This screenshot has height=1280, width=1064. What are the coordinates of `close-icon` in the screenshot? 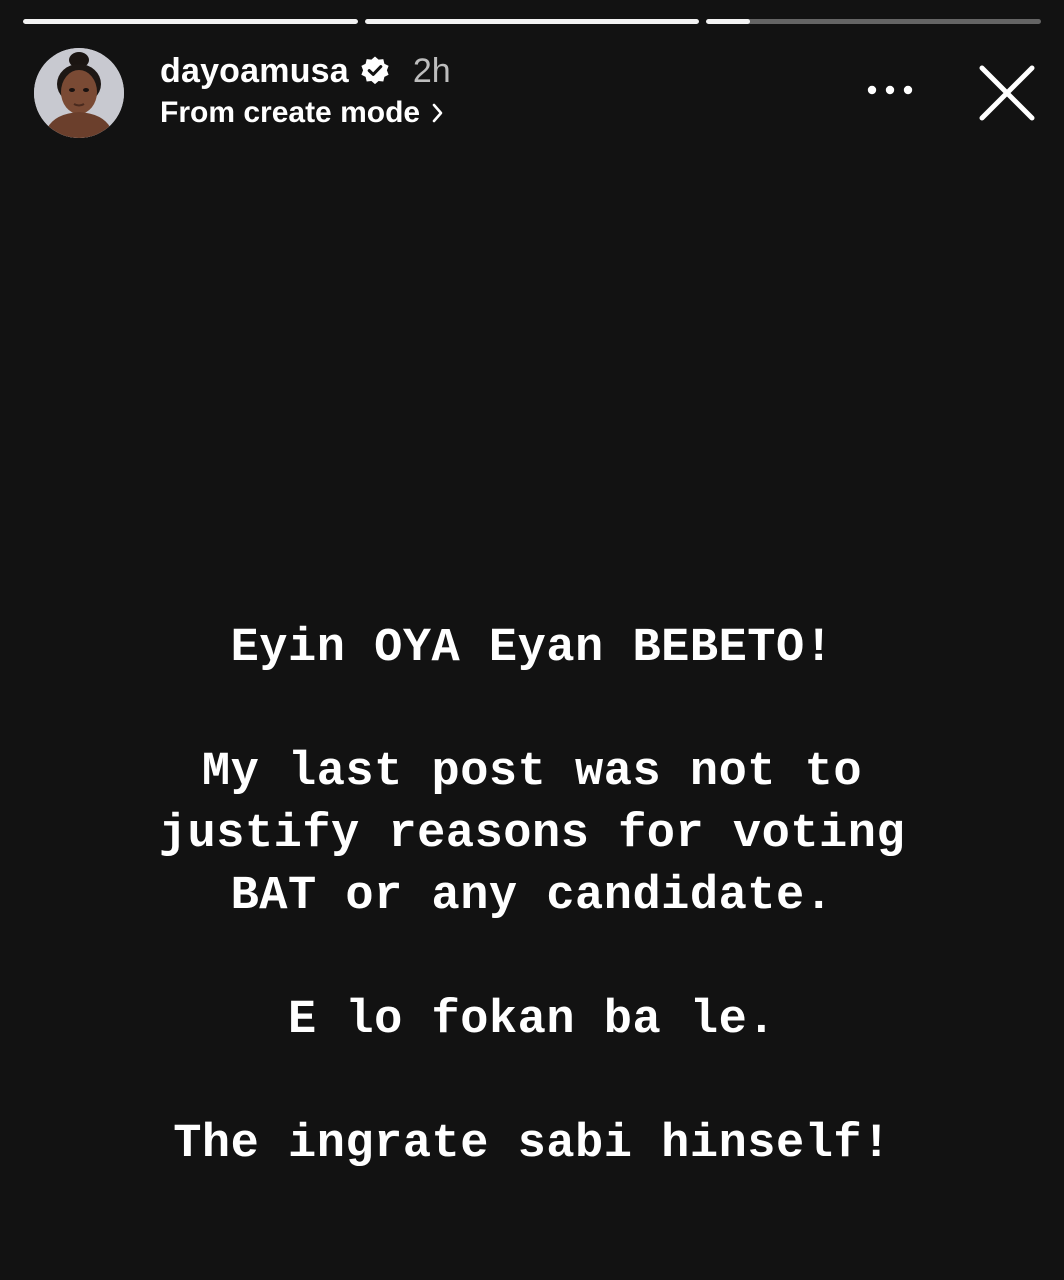 It's located at (1007, 97).